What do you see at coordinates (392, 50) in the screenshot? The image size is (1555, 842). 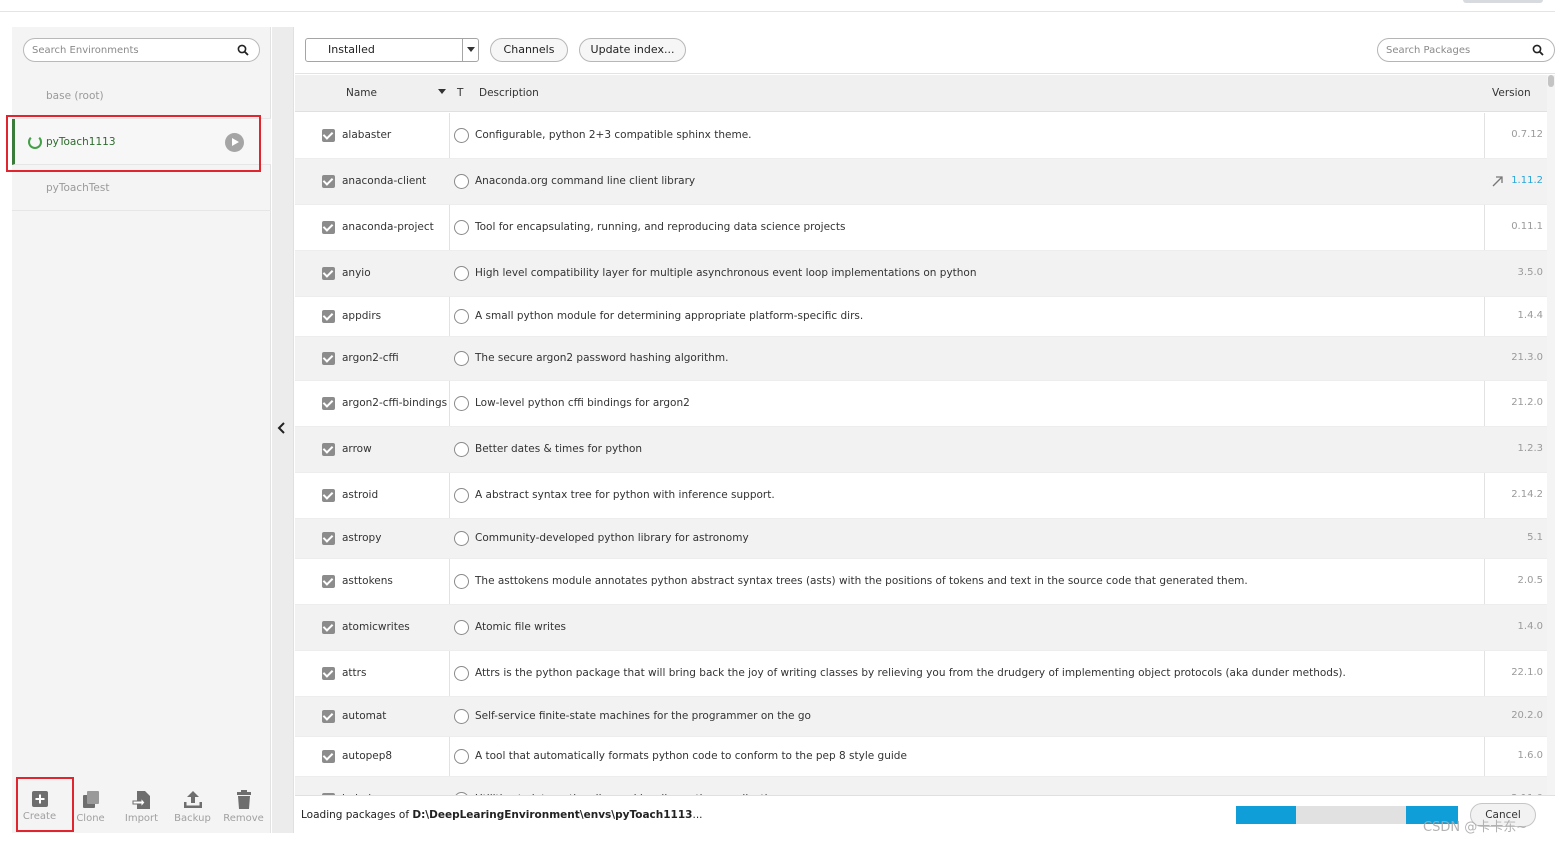 I see `package-filter-select: Installed` at bounding box center [392, 50].